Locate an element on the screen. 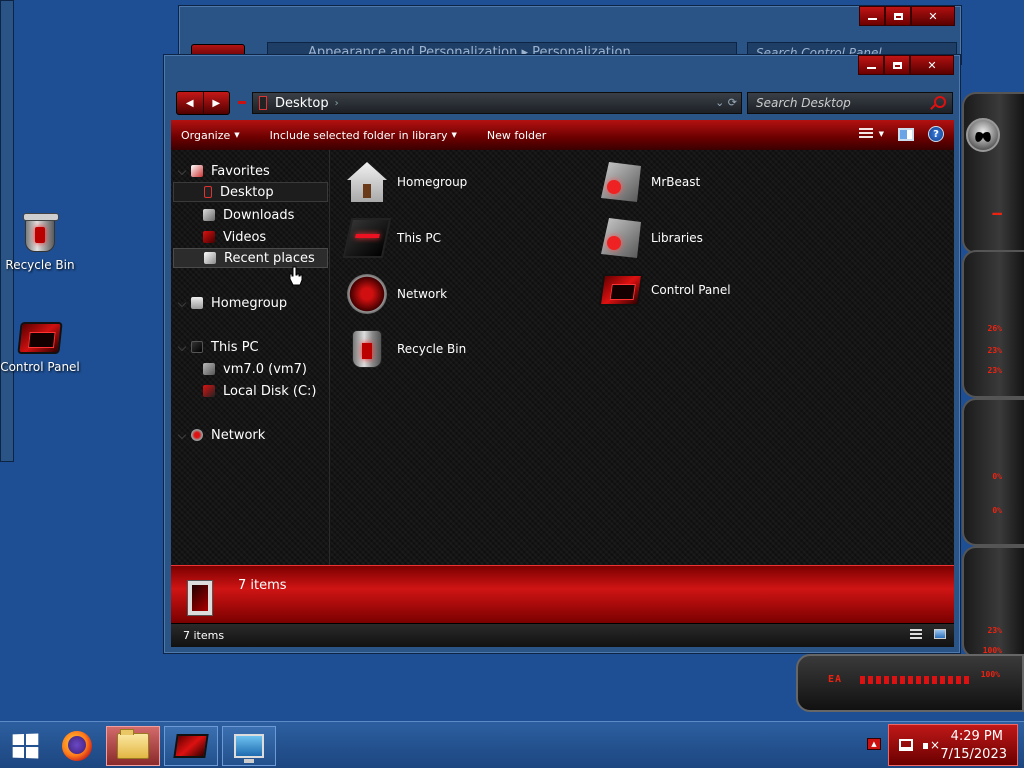  desktop-icon-recycle-bin: Recycle Bin is located at coordinates (40, 242).